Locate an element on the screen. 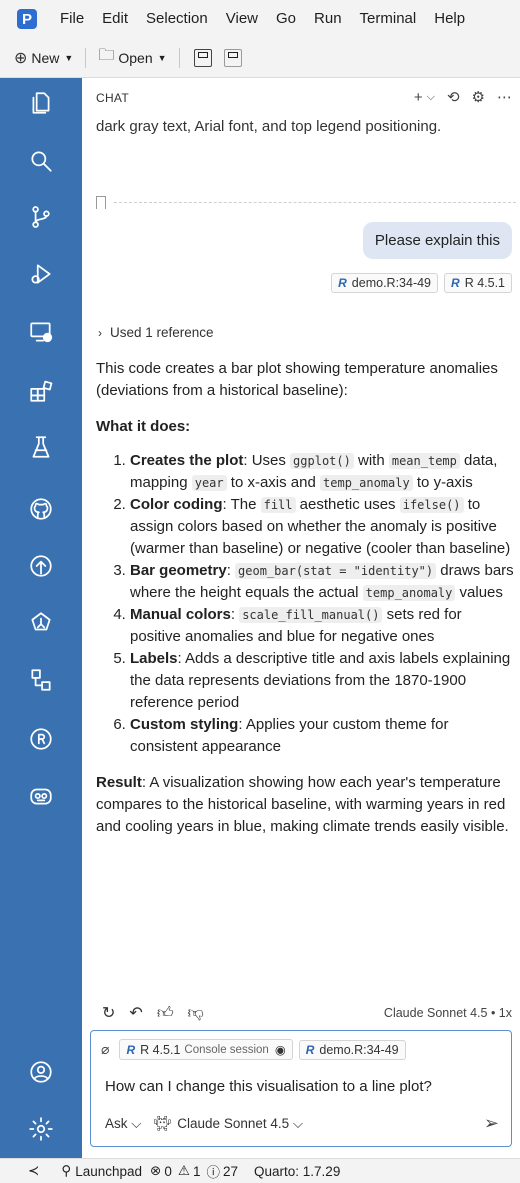 The image size is (520, 1183). input-toolbar: Ask ⌵ 👾︎ Claude Sonnet 4.5 ⌵ is located at coordinates (204, 1123).